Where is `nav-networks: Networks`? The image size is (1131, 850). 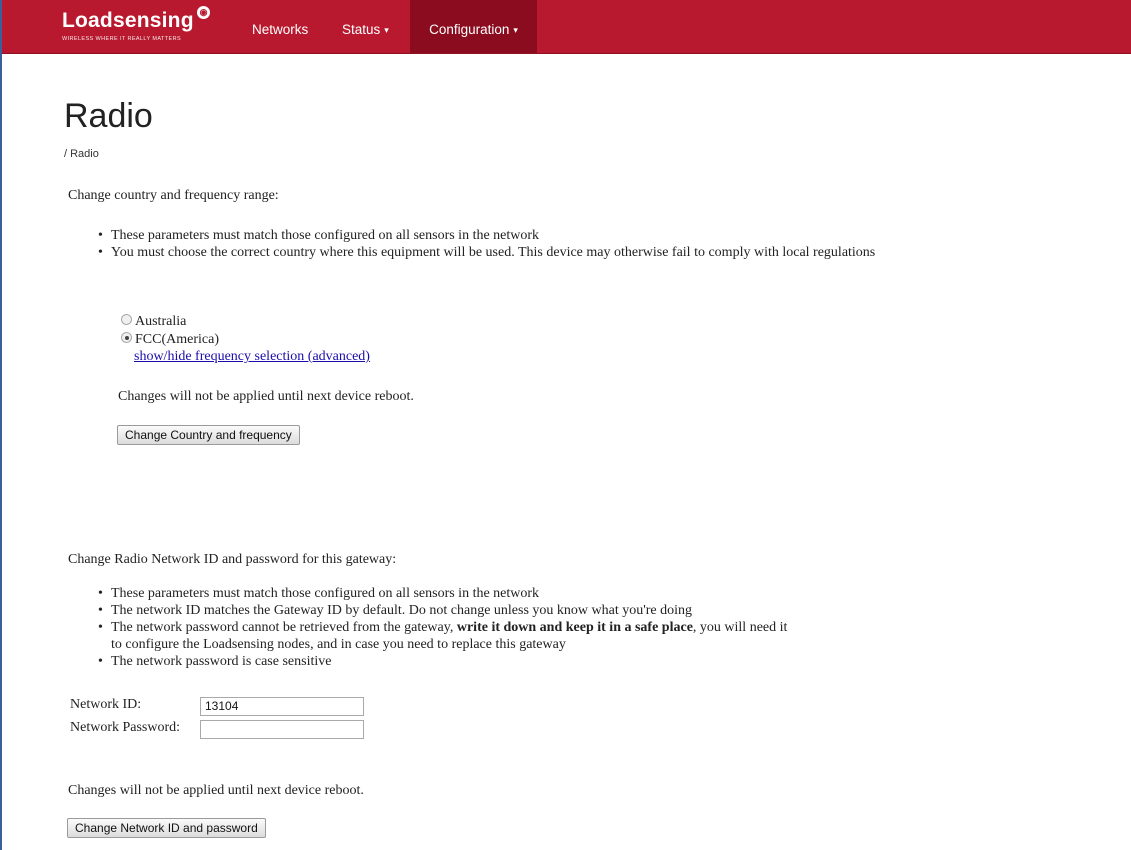
nav-networks: Networks is located at coordinates (280, 26).